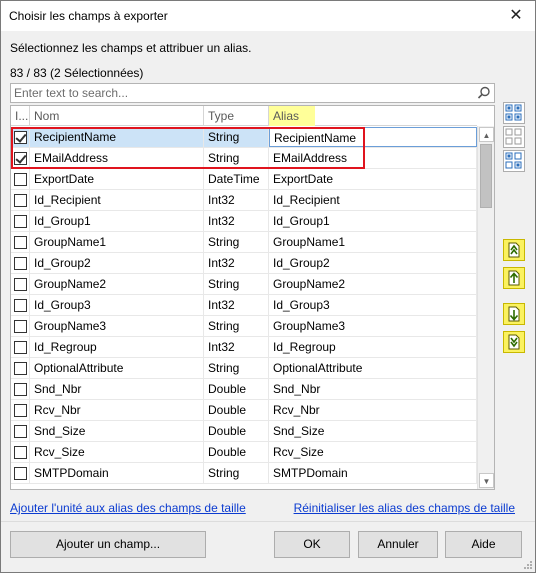  I want to click on row-name-cell: EMailAddress, so click(117, 158).